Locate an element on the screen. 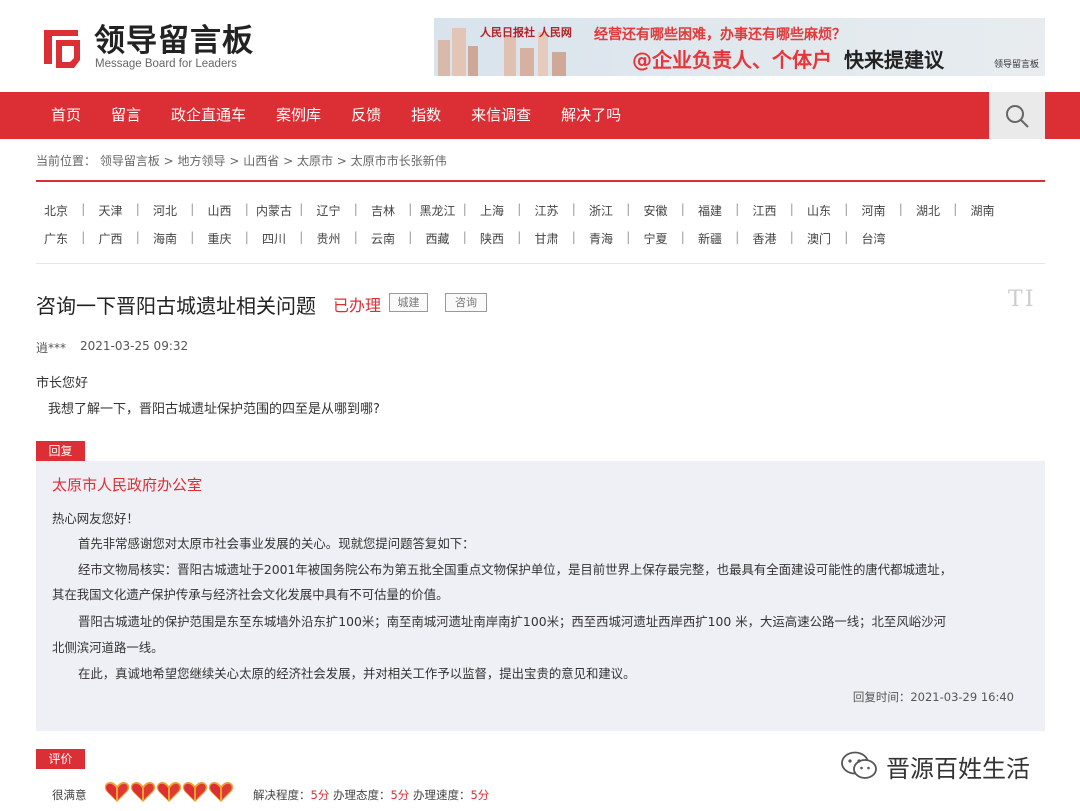  breadcrumb-item: 领导留言板 is located at coordinates (130, 161).